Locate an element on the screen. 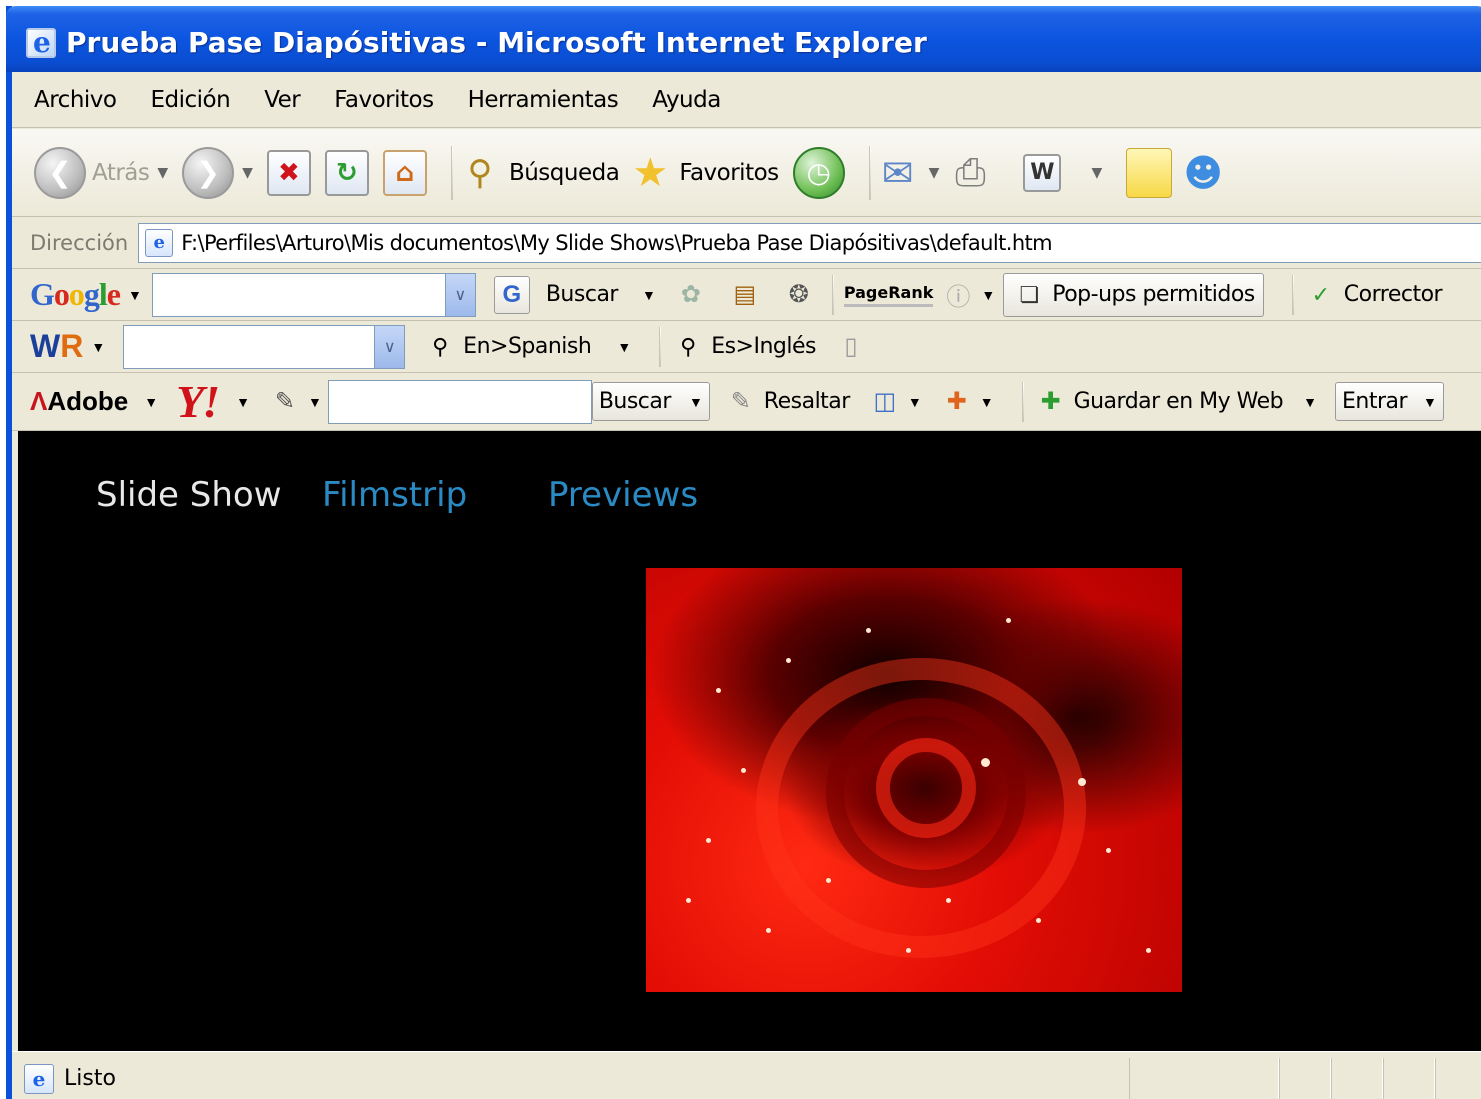 The height and width of the screenshot is (1099, 1481). yahoo-search-label: Buscar is located at coordinates (635, 401).